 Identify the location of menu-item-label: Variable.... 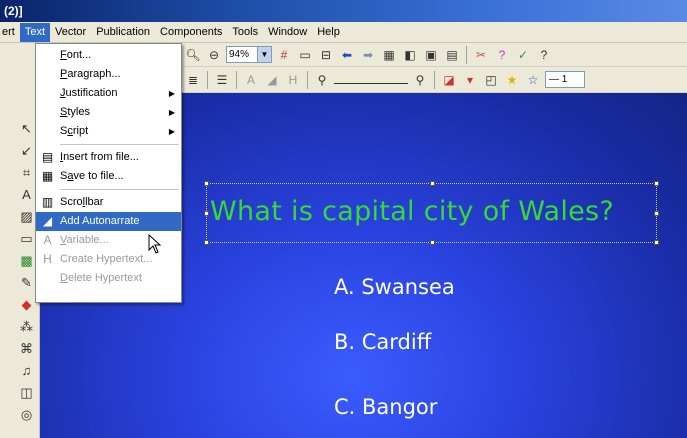
(84, 240).